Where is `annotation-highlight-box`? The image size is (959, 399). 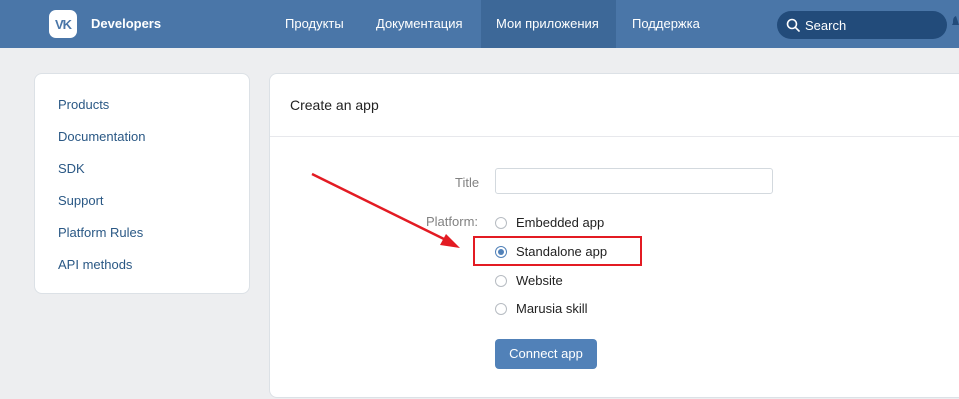 annotation-highlight-box is located at coordinates (557, 251).